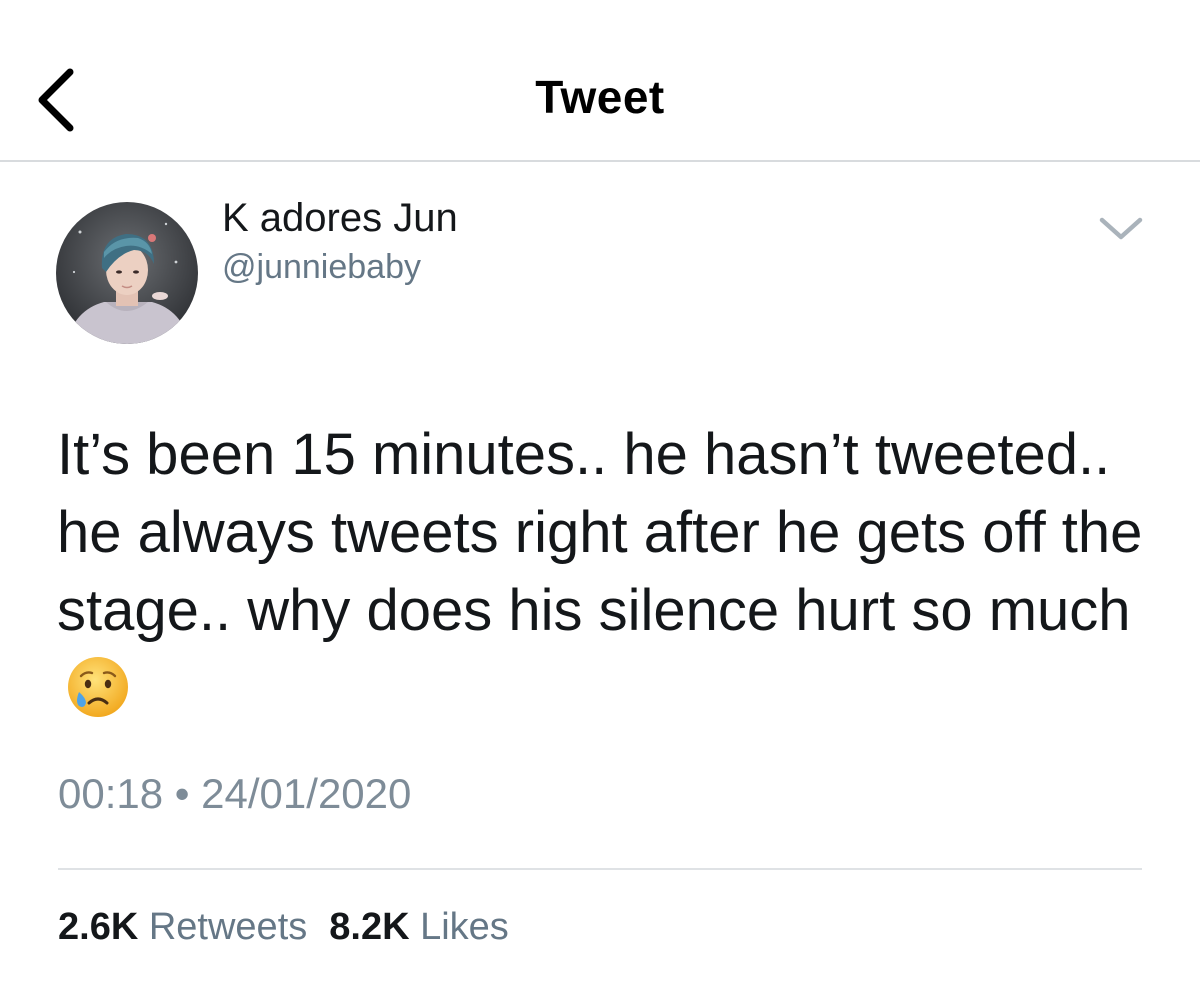 Image resolution: width=1200 pixels, height=1006 pixels. I want to click on tweet-date: 24/01/2020, so click(306, 793).